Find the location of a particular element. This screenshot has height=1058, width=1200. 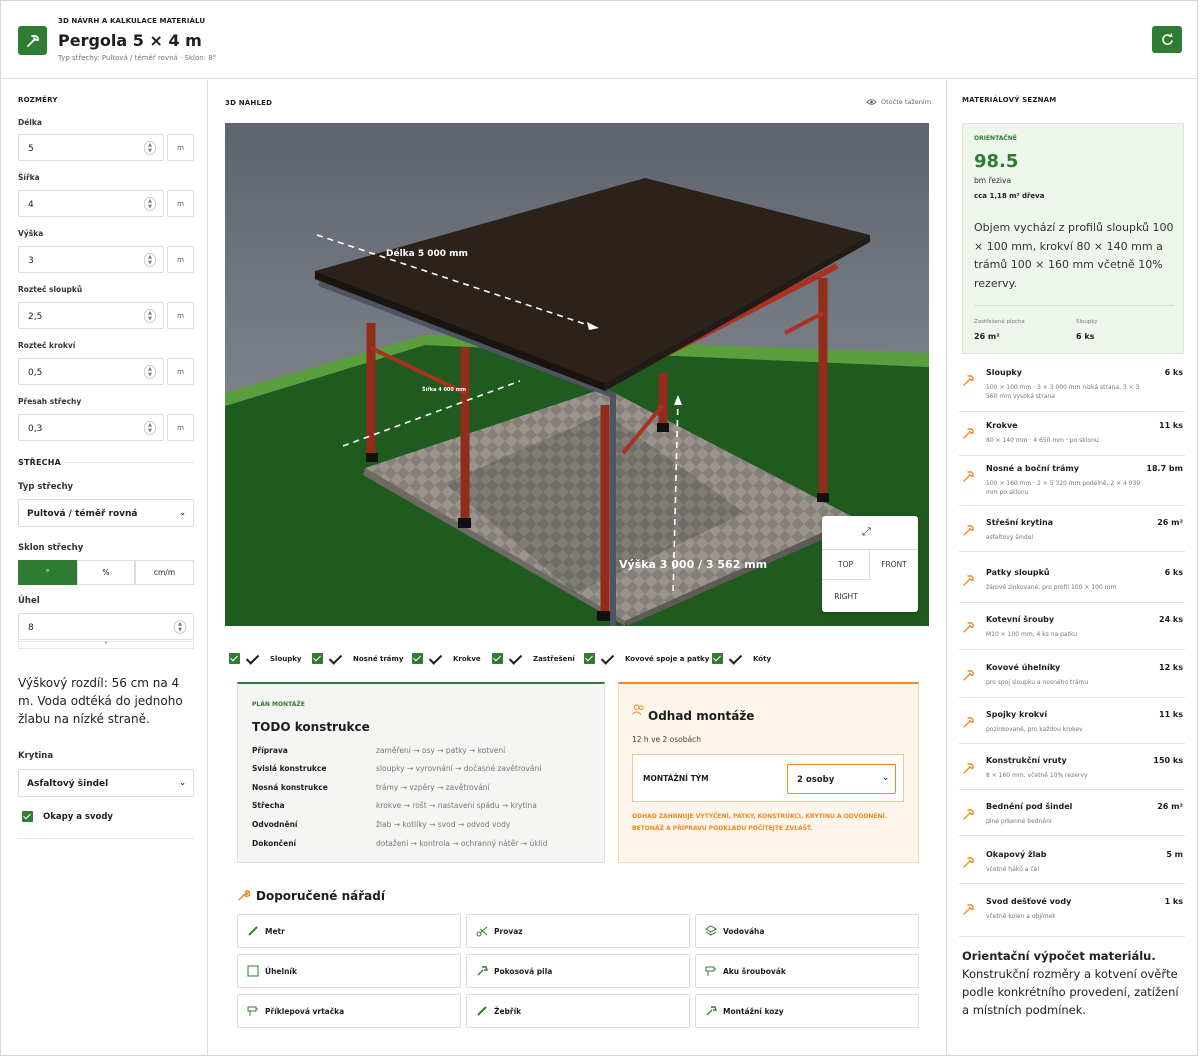

square-icon is located at coordinates (253, 971).